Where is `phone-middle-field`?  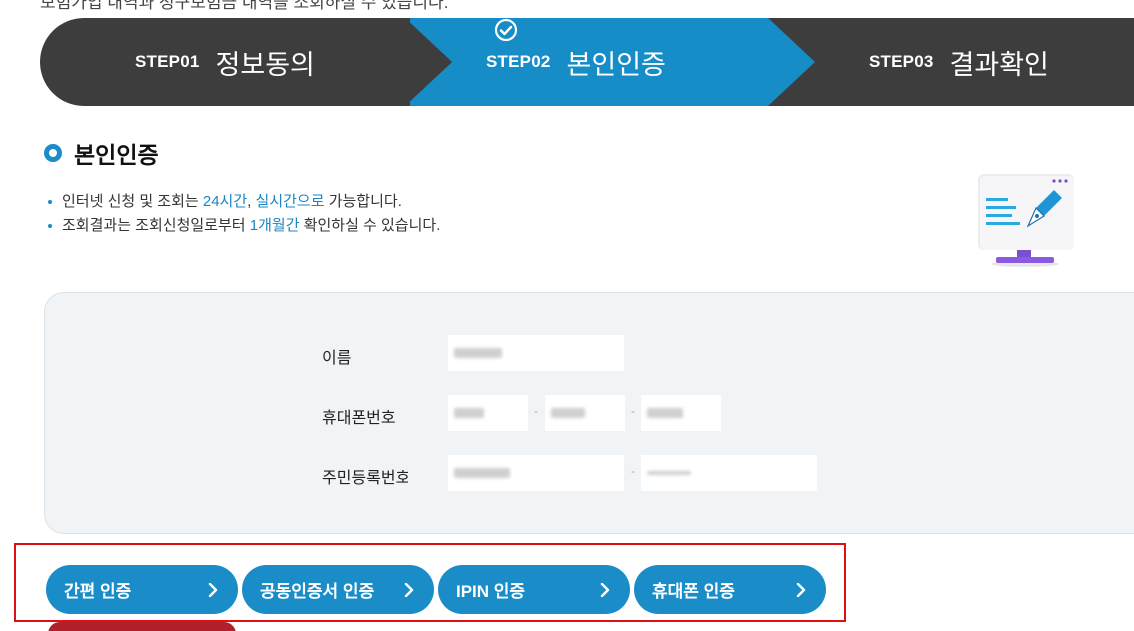
phone-middle-field is located at coordinates (585, 413).